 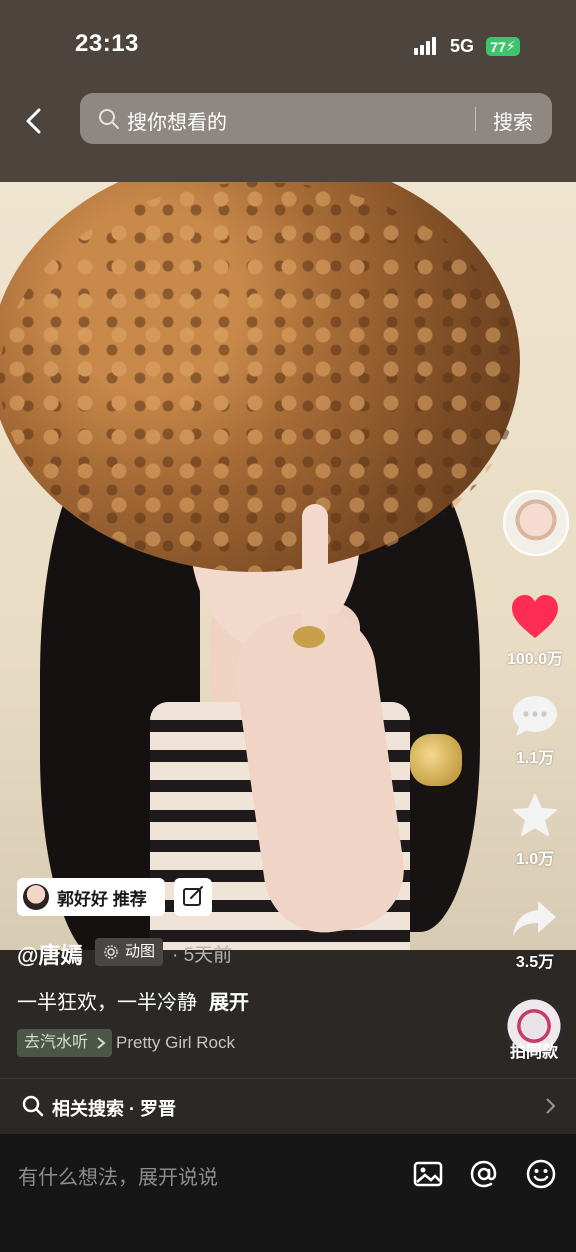 I want to click on favorite-button: 1.0万, so click(x=535, y=830).